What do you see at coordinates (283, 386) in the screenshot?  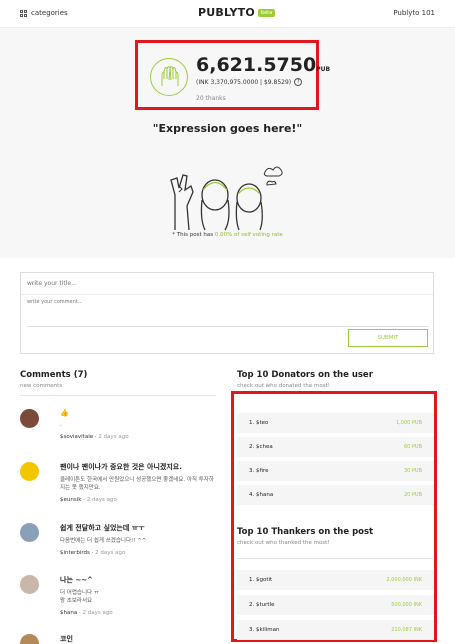 I see `donators-subheading: check out who donated the most!` at bounding box center [283, 386].